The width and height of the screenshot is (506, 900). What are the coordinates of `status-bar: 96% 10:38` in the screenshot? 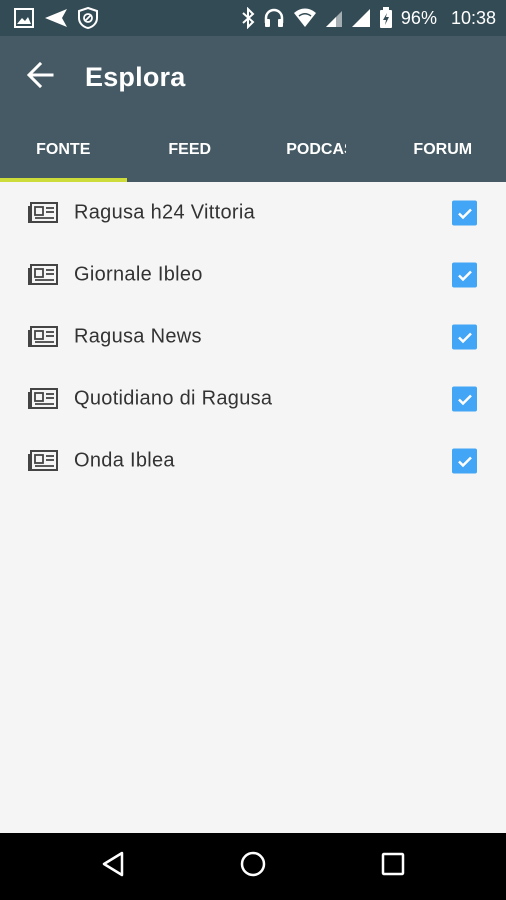 It's located at (253, 18).